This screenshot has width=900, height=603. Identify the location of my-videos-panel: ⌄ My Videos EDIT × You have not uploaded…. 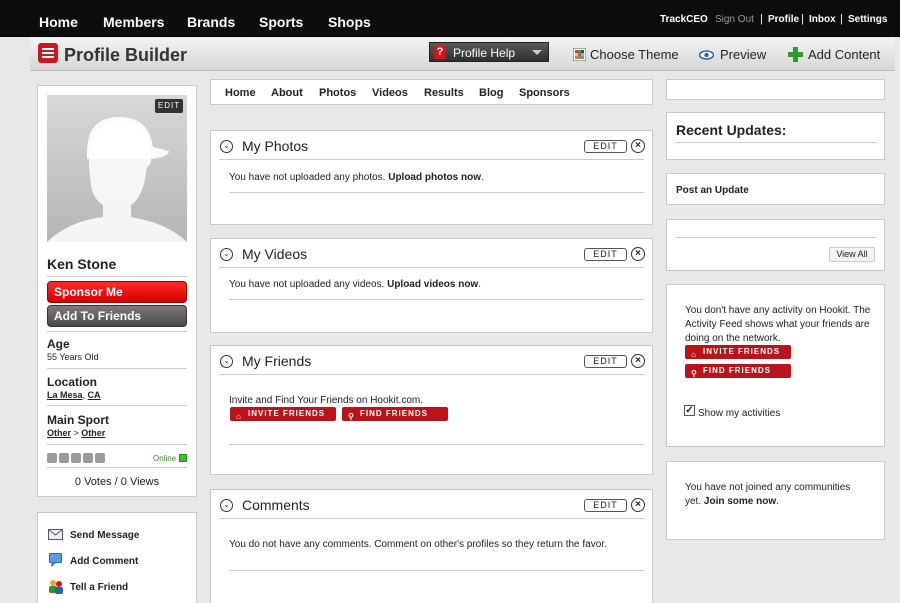
(431, 285).